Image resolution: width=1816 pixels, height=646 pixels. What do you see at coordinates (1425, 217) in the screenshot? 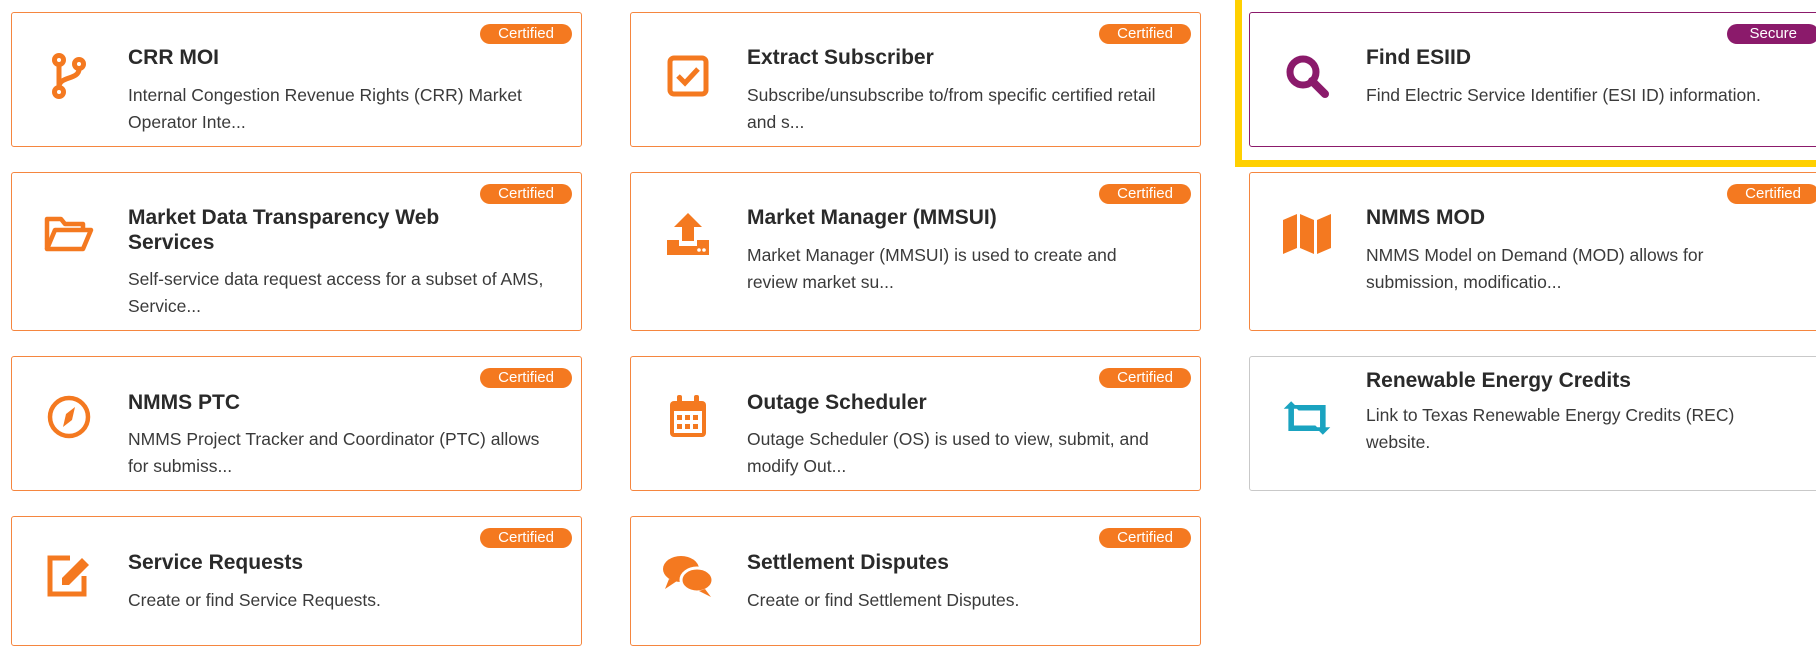
I see `card-title: NMMS MOD` at bounding box center [1425, 217].